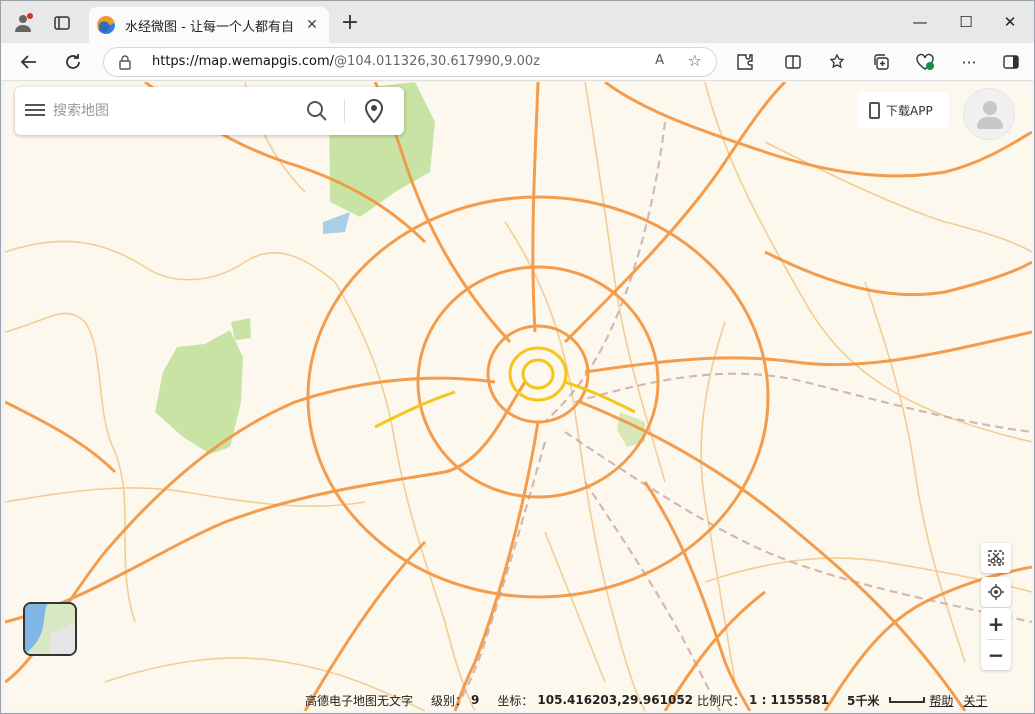 This screenshot has height=714, width=1035. What do you see at coordinates (437, 61) in the screenshot?
I see `url-path: @104.011326,30.617990,9.00z` at bounding box center [437, 61].